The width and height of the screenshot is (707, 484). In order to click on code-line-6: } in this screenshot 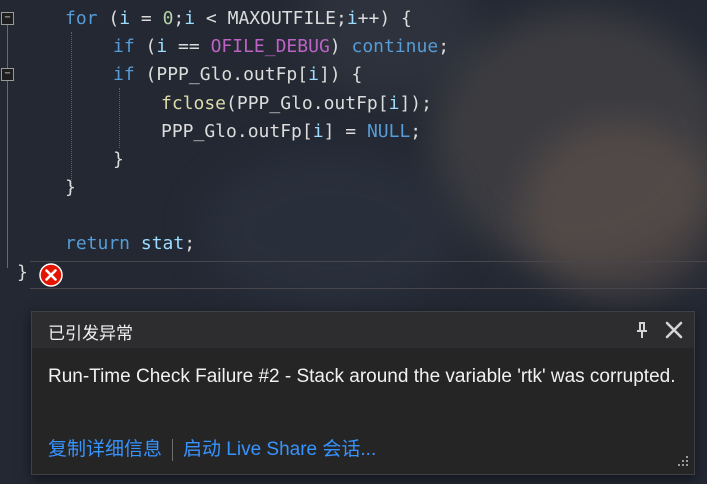, I will do `click(118, 159)`.